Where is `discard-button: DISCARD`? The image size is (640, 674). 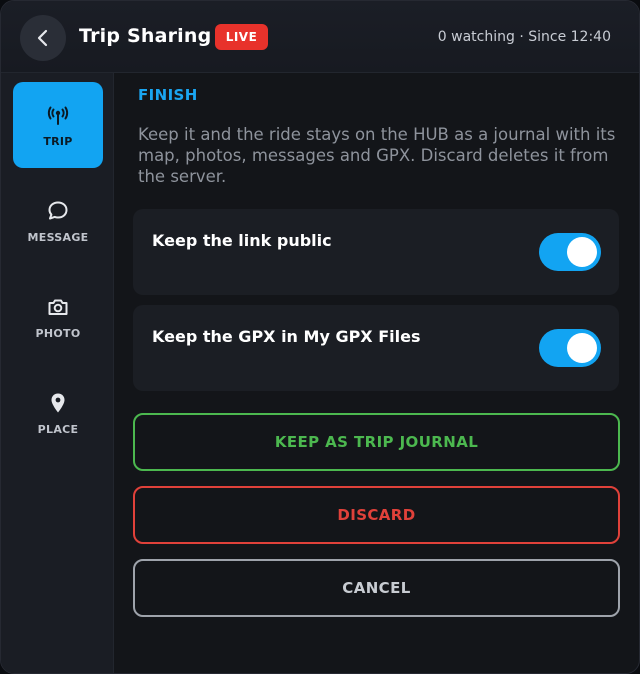 discard-button: DISCARD is located at coordinates (376, 515).